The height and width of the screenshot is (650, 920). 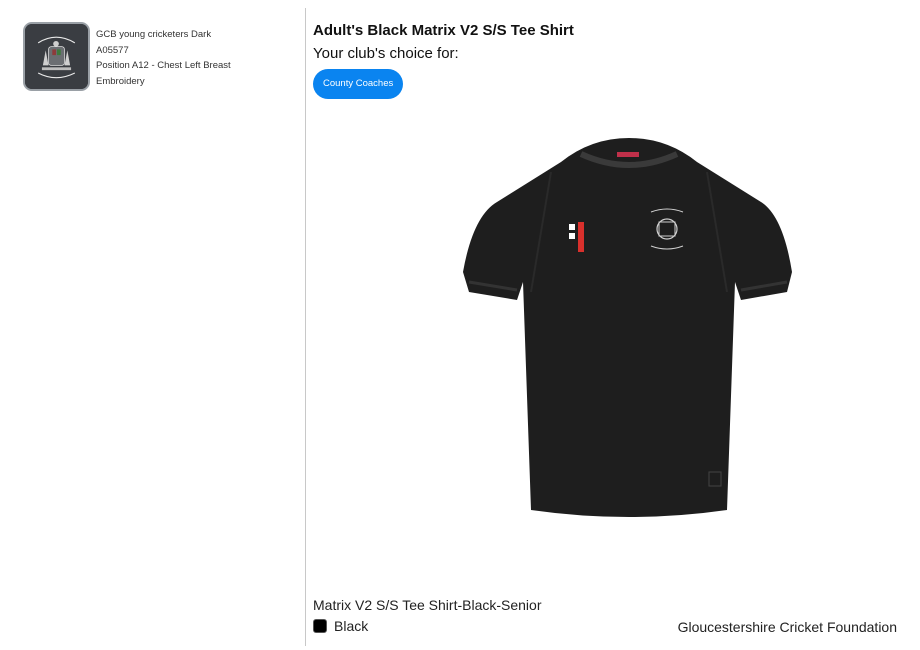 What do you see at coordinates (351, 626) in the screenshot?
I see `colour-name: Black` at bounding box center [351, 626].